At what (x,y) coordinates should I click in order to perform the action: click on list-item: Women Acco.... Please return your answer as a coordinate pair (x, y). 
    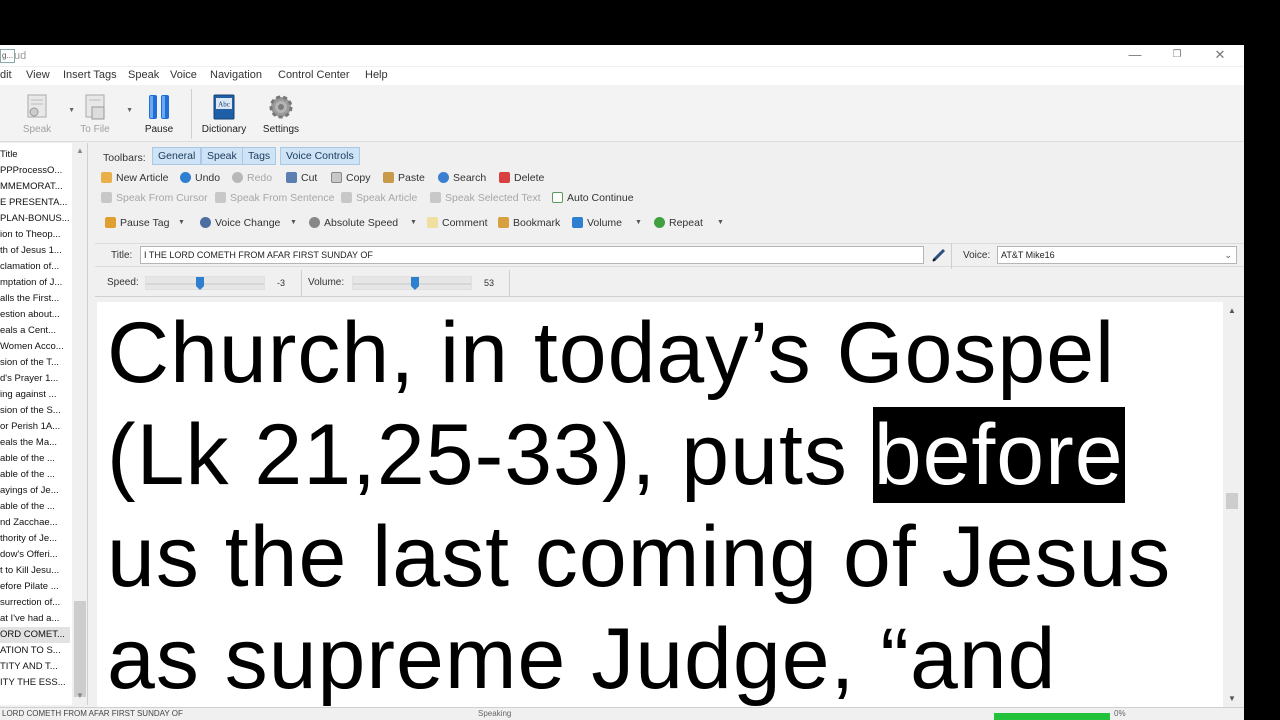
    Looking at the image, I should click on (35, 347).